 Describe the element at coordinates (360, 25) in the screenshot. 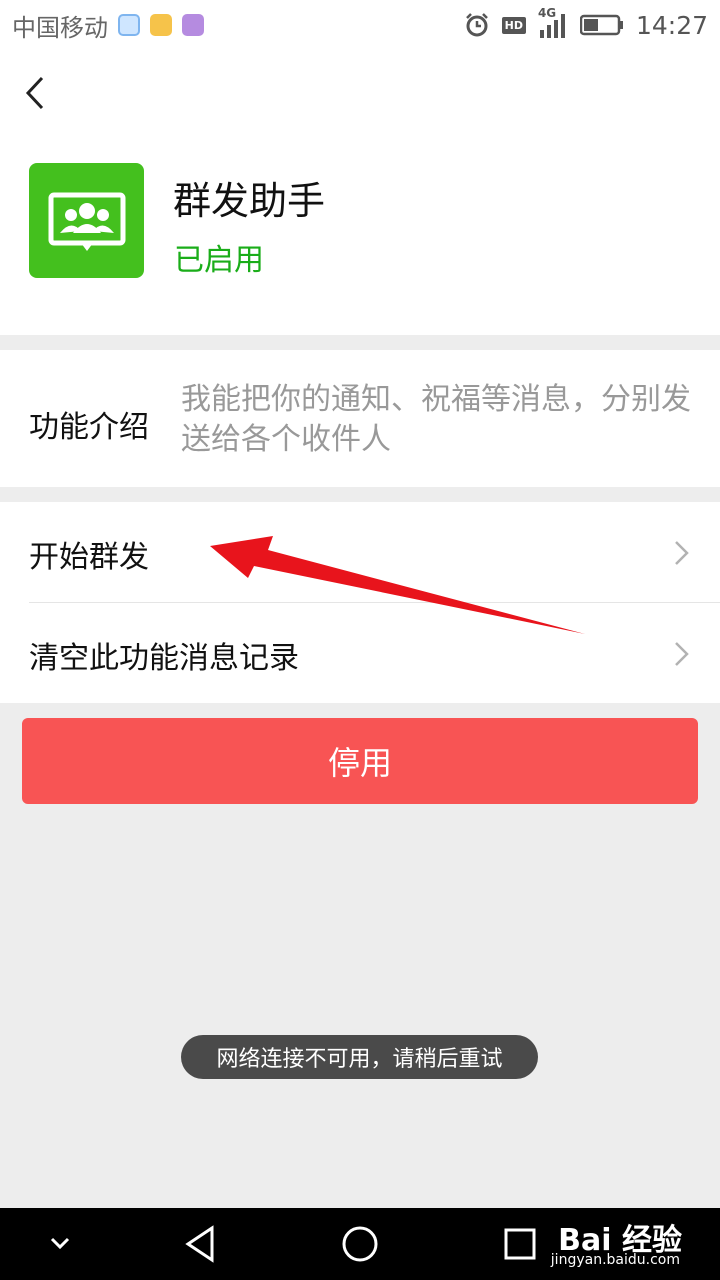

I see `status-bar: 中国移动 HD 4G 14:27` at that location.